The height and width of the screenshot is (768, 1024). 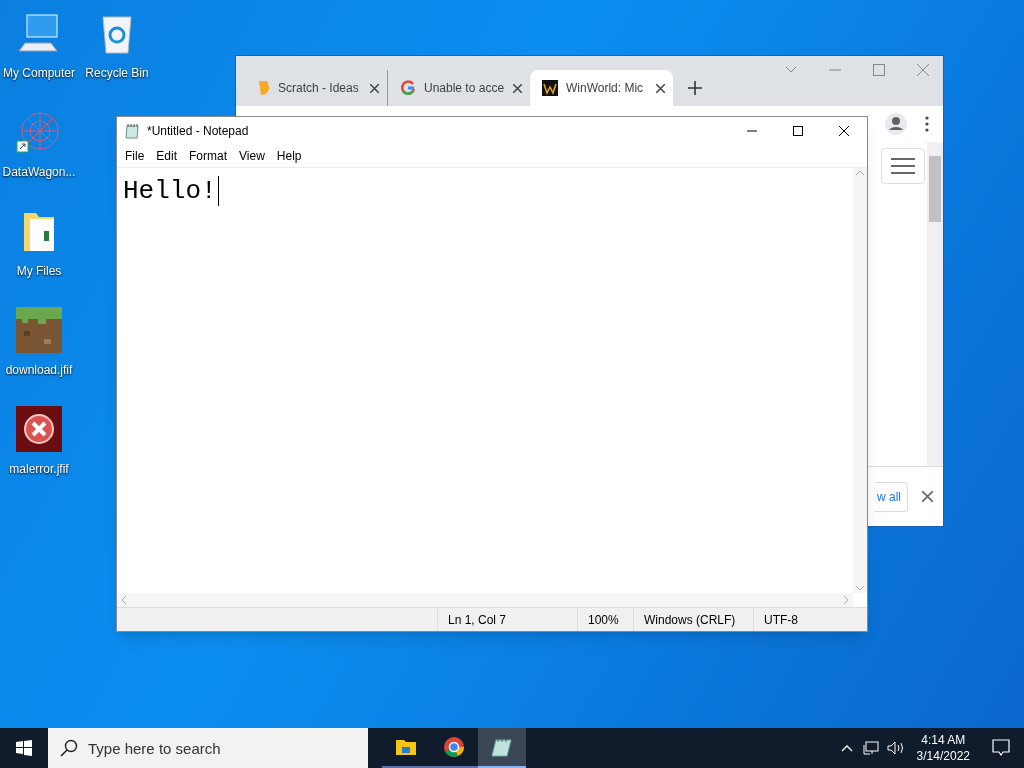 What do you see at coordinates (39, 132) in the screenshot?
I see `network-graphic-icon` at bounding box center [39, 132].